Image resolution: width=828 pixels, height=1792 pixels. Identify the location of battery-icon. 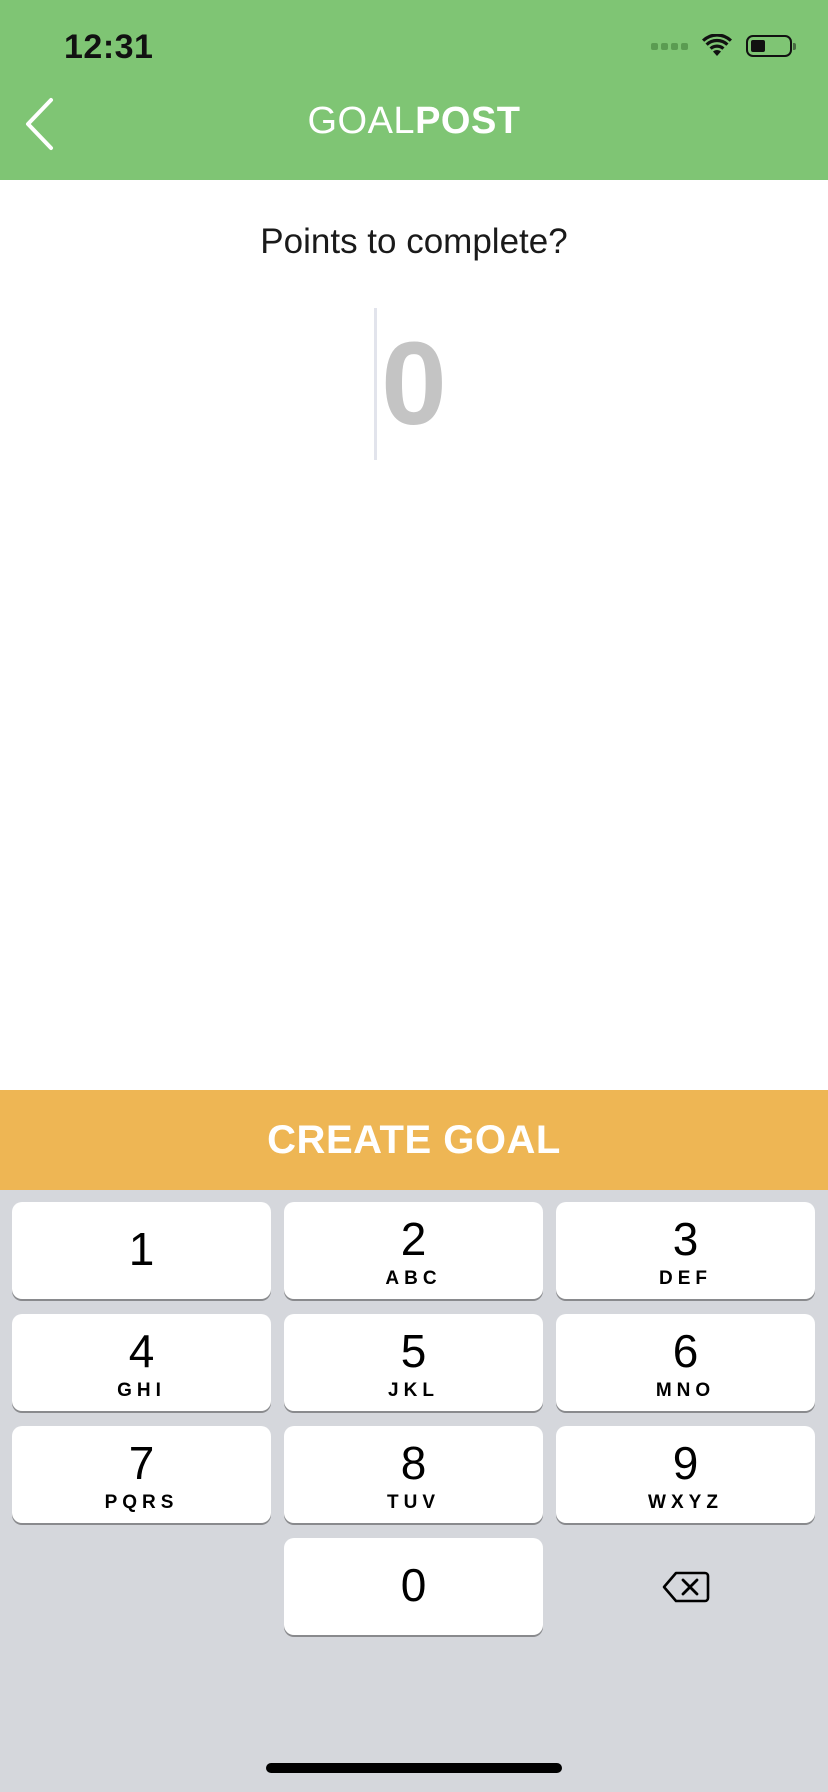
(771, 46).